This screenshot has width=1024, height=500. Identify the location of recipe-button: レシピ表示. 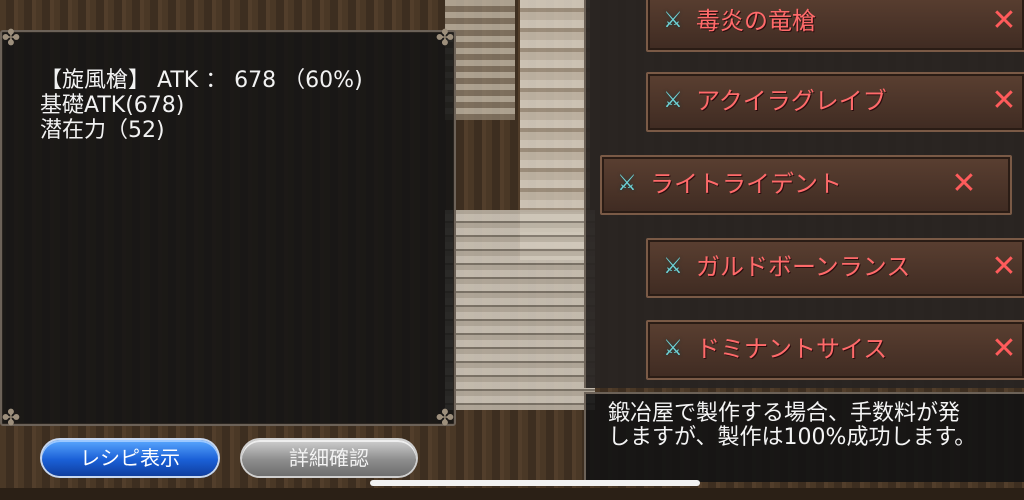
(130, 458).